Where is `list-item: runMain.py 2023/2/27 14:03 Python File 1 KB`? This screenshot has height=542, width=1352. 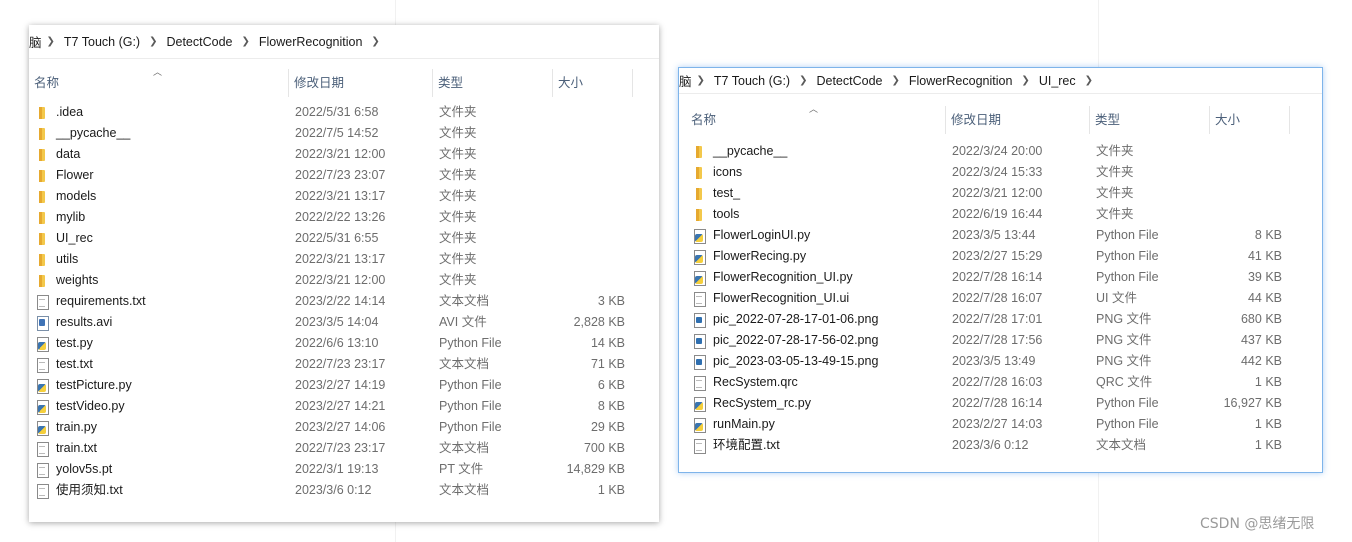
list-item: runMain.py 2023/2/27 14:03 Python File 1 KB is located at coordinates (1000, 424).